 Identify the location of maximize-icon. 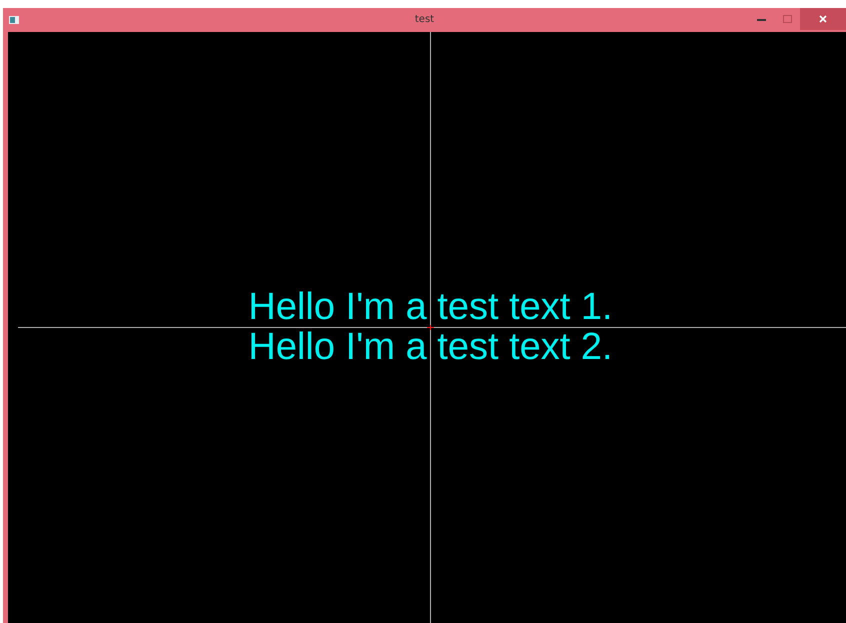
(787, 19).